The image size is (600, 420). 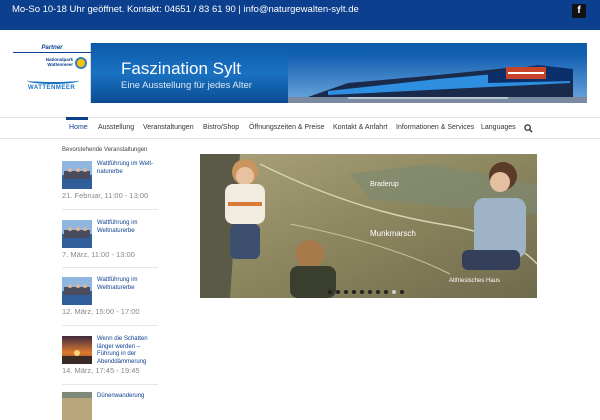 What do you see at coordinates (101, 370) in the screenshot?
I see `event-date: 14. März, 17:45 - 19:45` at bounding box center [101, 370].